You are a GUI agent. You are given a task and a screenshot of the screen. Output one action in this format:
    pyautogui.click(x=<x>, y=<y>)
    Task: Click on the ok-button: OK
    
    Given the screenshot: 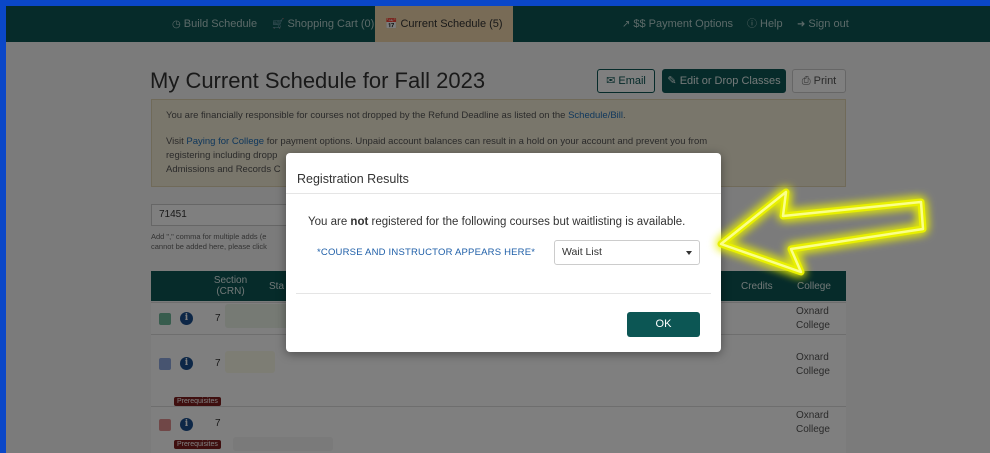 What is the action you would take?
    pyautogui.click(x=663, y=324)
    